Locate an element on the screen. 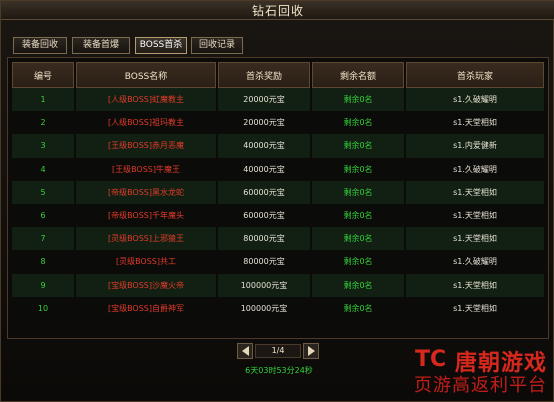  title-bar: 钻石回收 is located at coordinates (277, 10).